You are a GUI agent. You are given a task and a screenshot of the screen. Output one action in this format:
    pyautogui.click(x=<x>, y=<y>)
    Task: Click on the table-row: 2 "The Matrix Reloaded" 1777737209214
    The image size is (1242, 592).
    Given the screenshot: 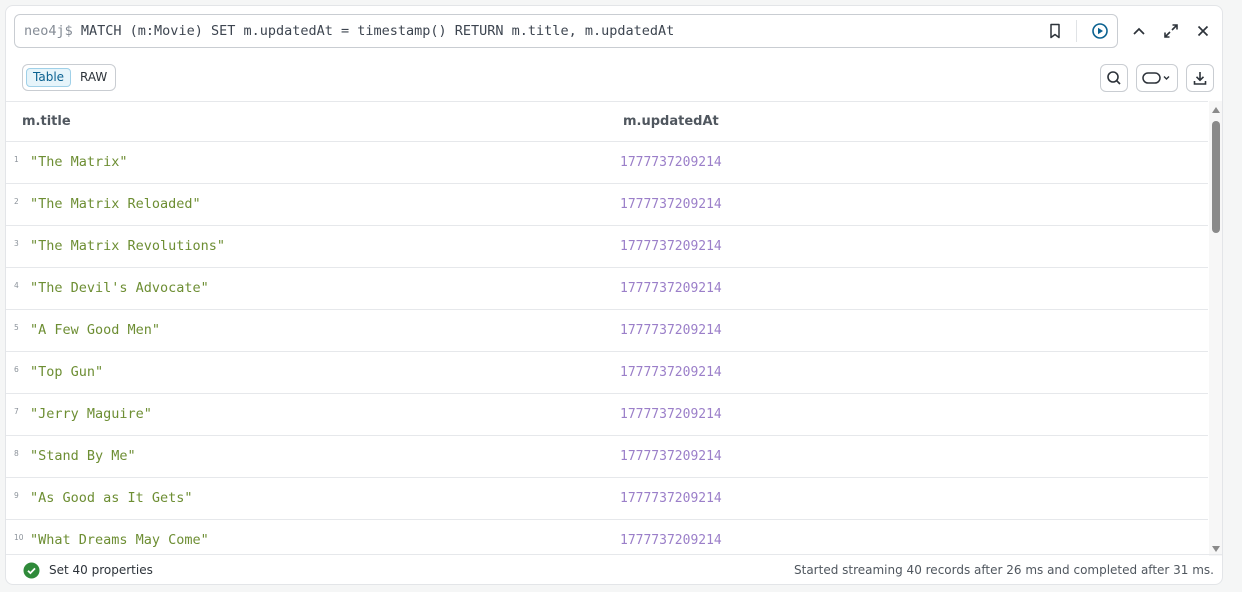 What is the action you would take?
    pyautogui.click(x=607, y=205)
    